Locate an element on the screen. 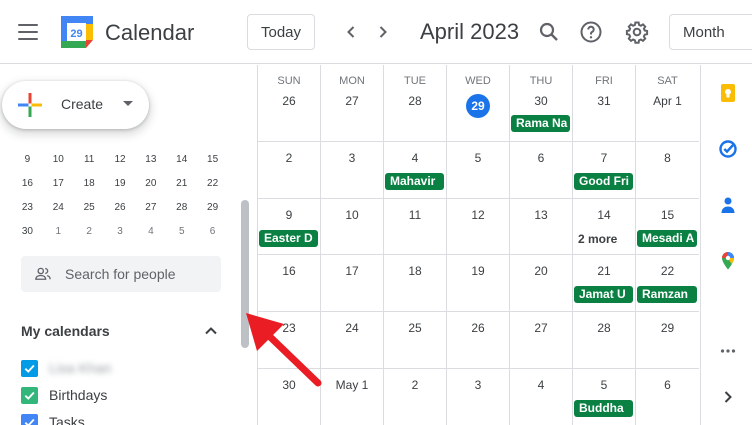  event-chip: Jamat U is located at coordinates (603, 294).